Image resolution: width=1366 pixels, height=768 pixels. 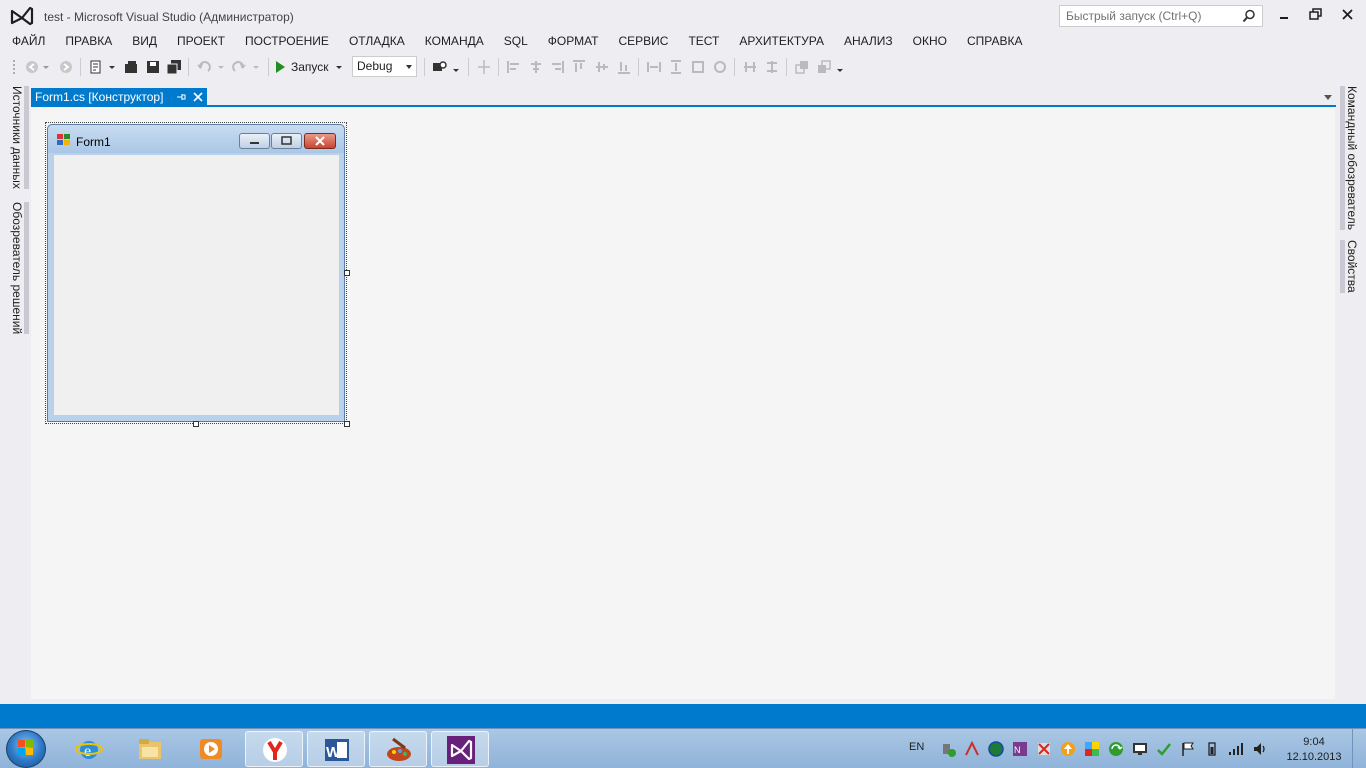 I want to click on menu-window: ОКНО, so click(x=930, y=42).